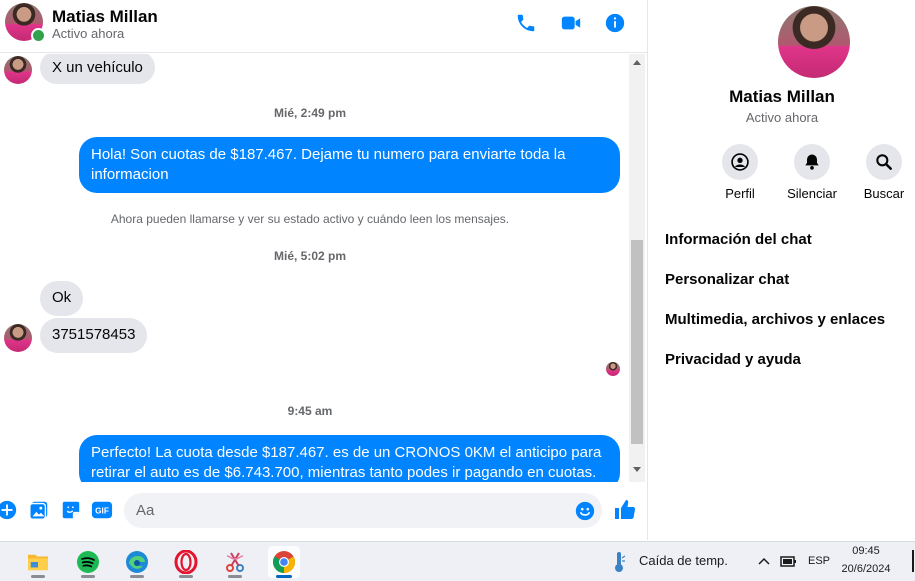 The height and width of the screenshot is (581, 915). Describe the element at coordinates (683, 560) in the screenshot. I see `weather-status: Caída de temp.` at that location.